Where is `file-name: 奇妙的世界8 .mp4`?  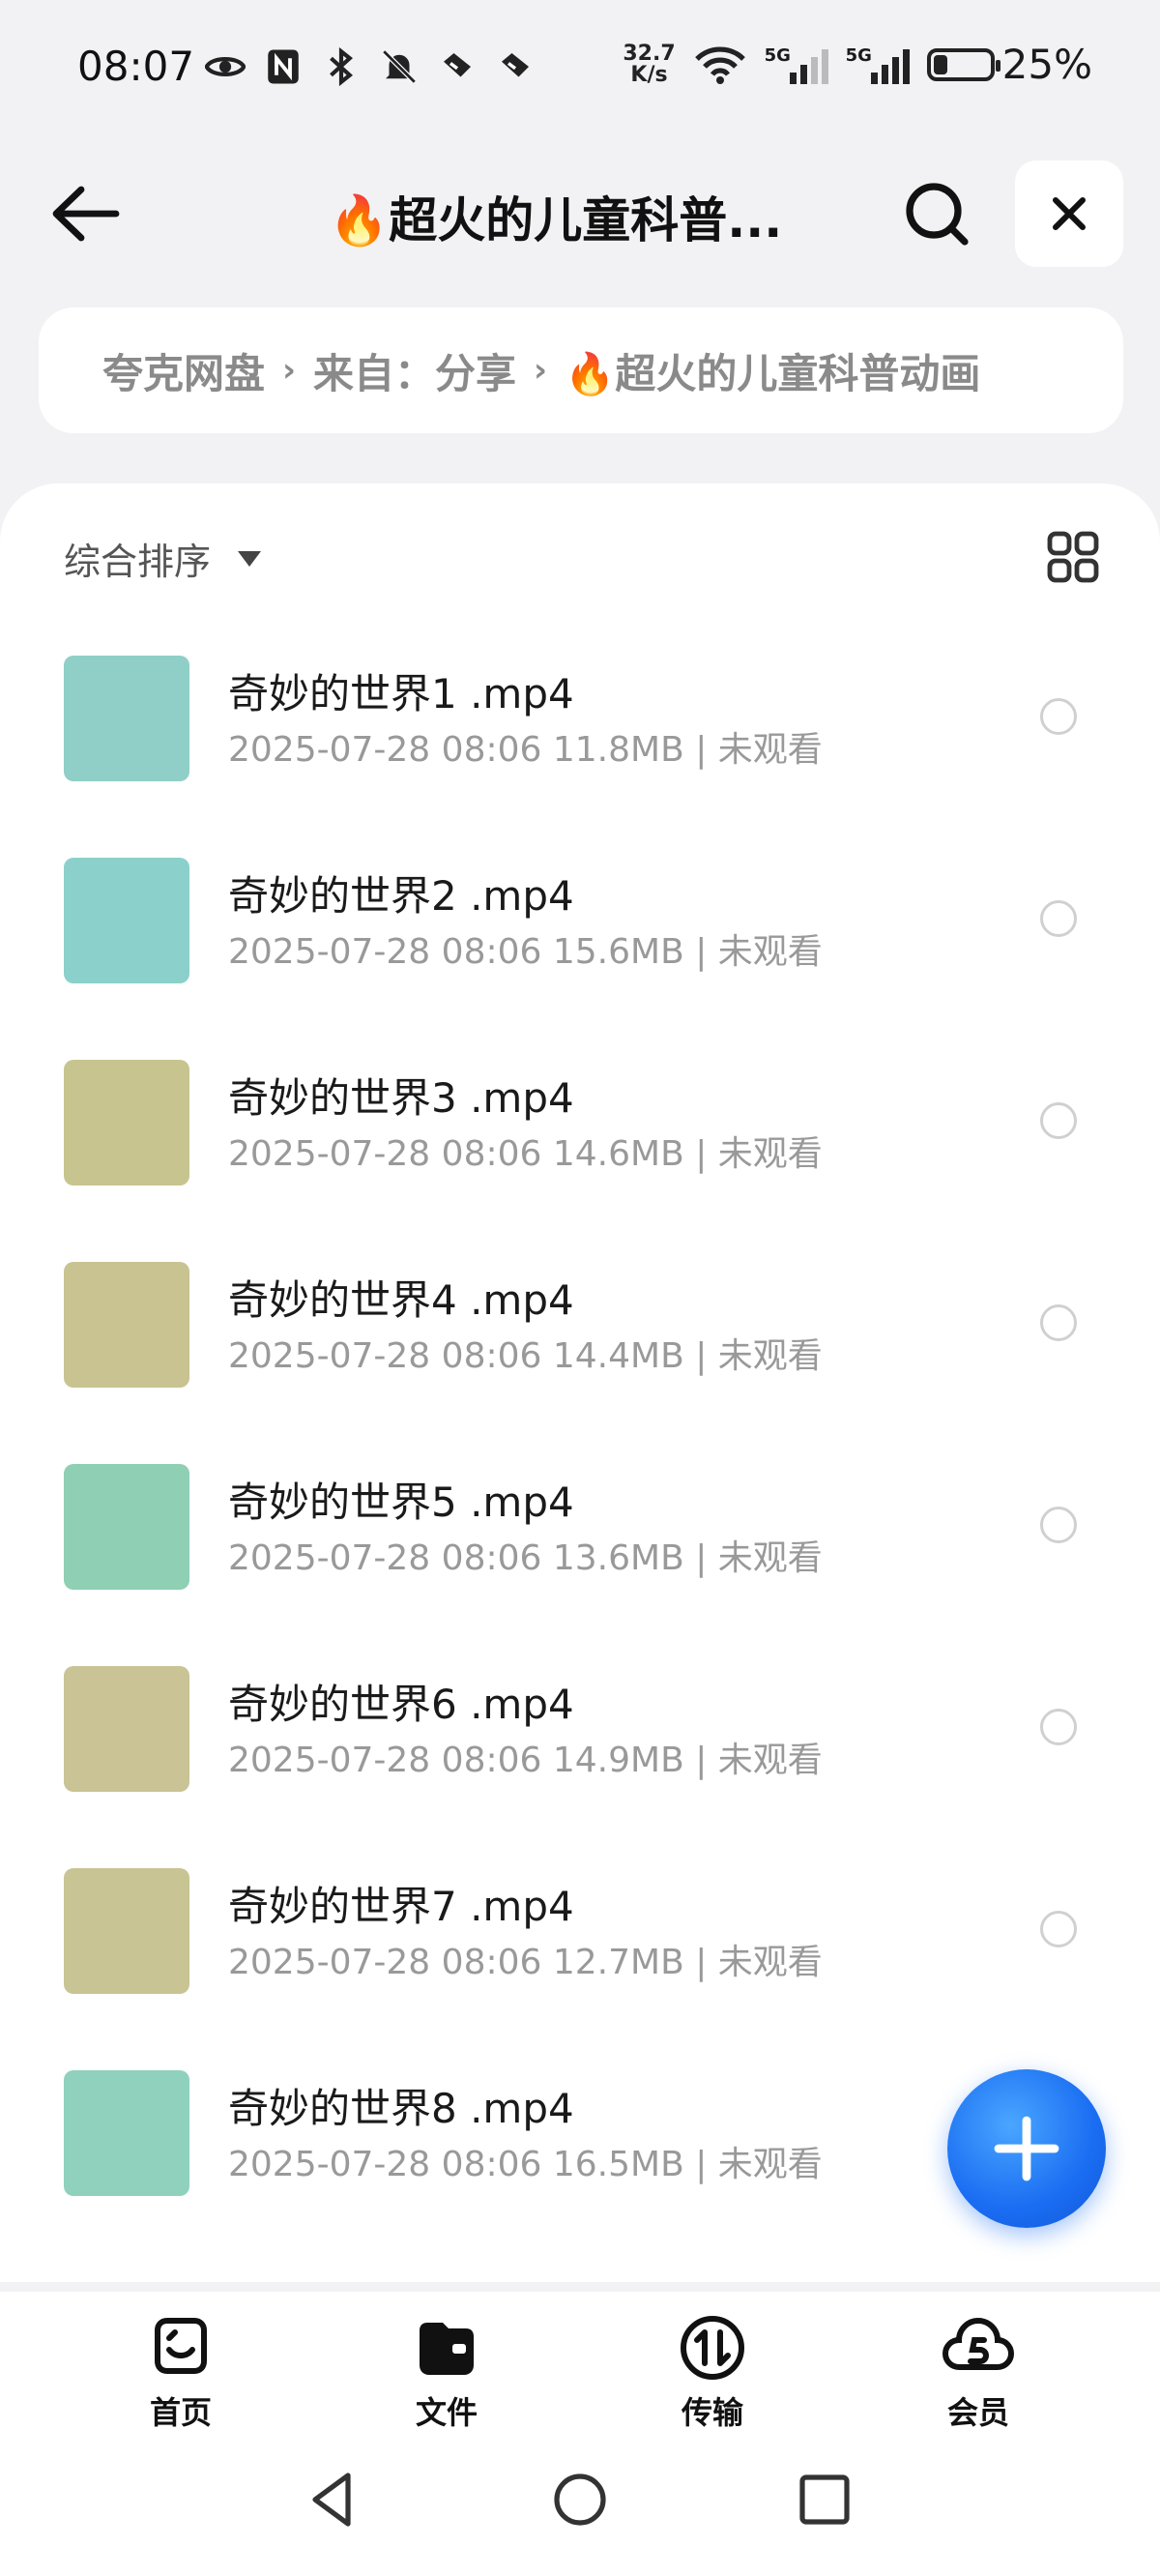 file-name: 奇妙的世界8 .mp4 is located at coordinates (401, 2108).